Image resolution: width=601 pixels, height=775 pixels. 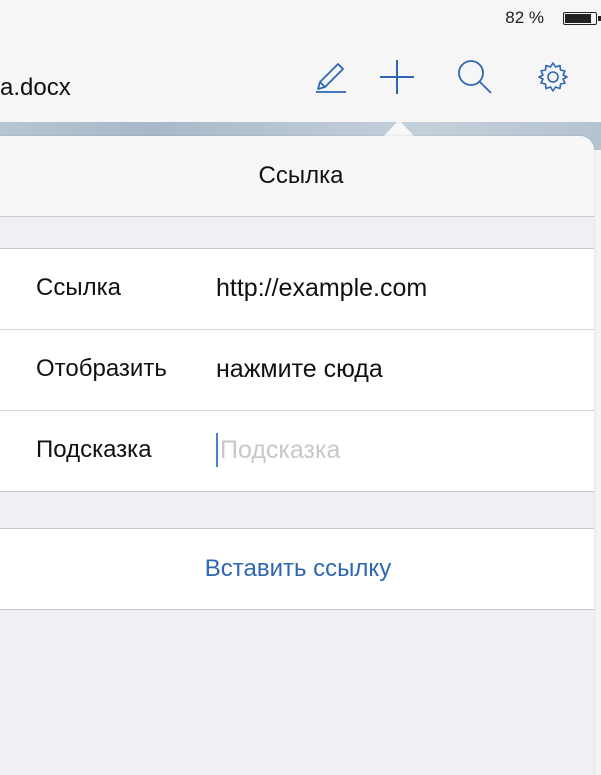 What do you see at coordinates (101, 368) in the screenshot?
I see `display-text-label: Отобразить` at bounding box center [101, 368].